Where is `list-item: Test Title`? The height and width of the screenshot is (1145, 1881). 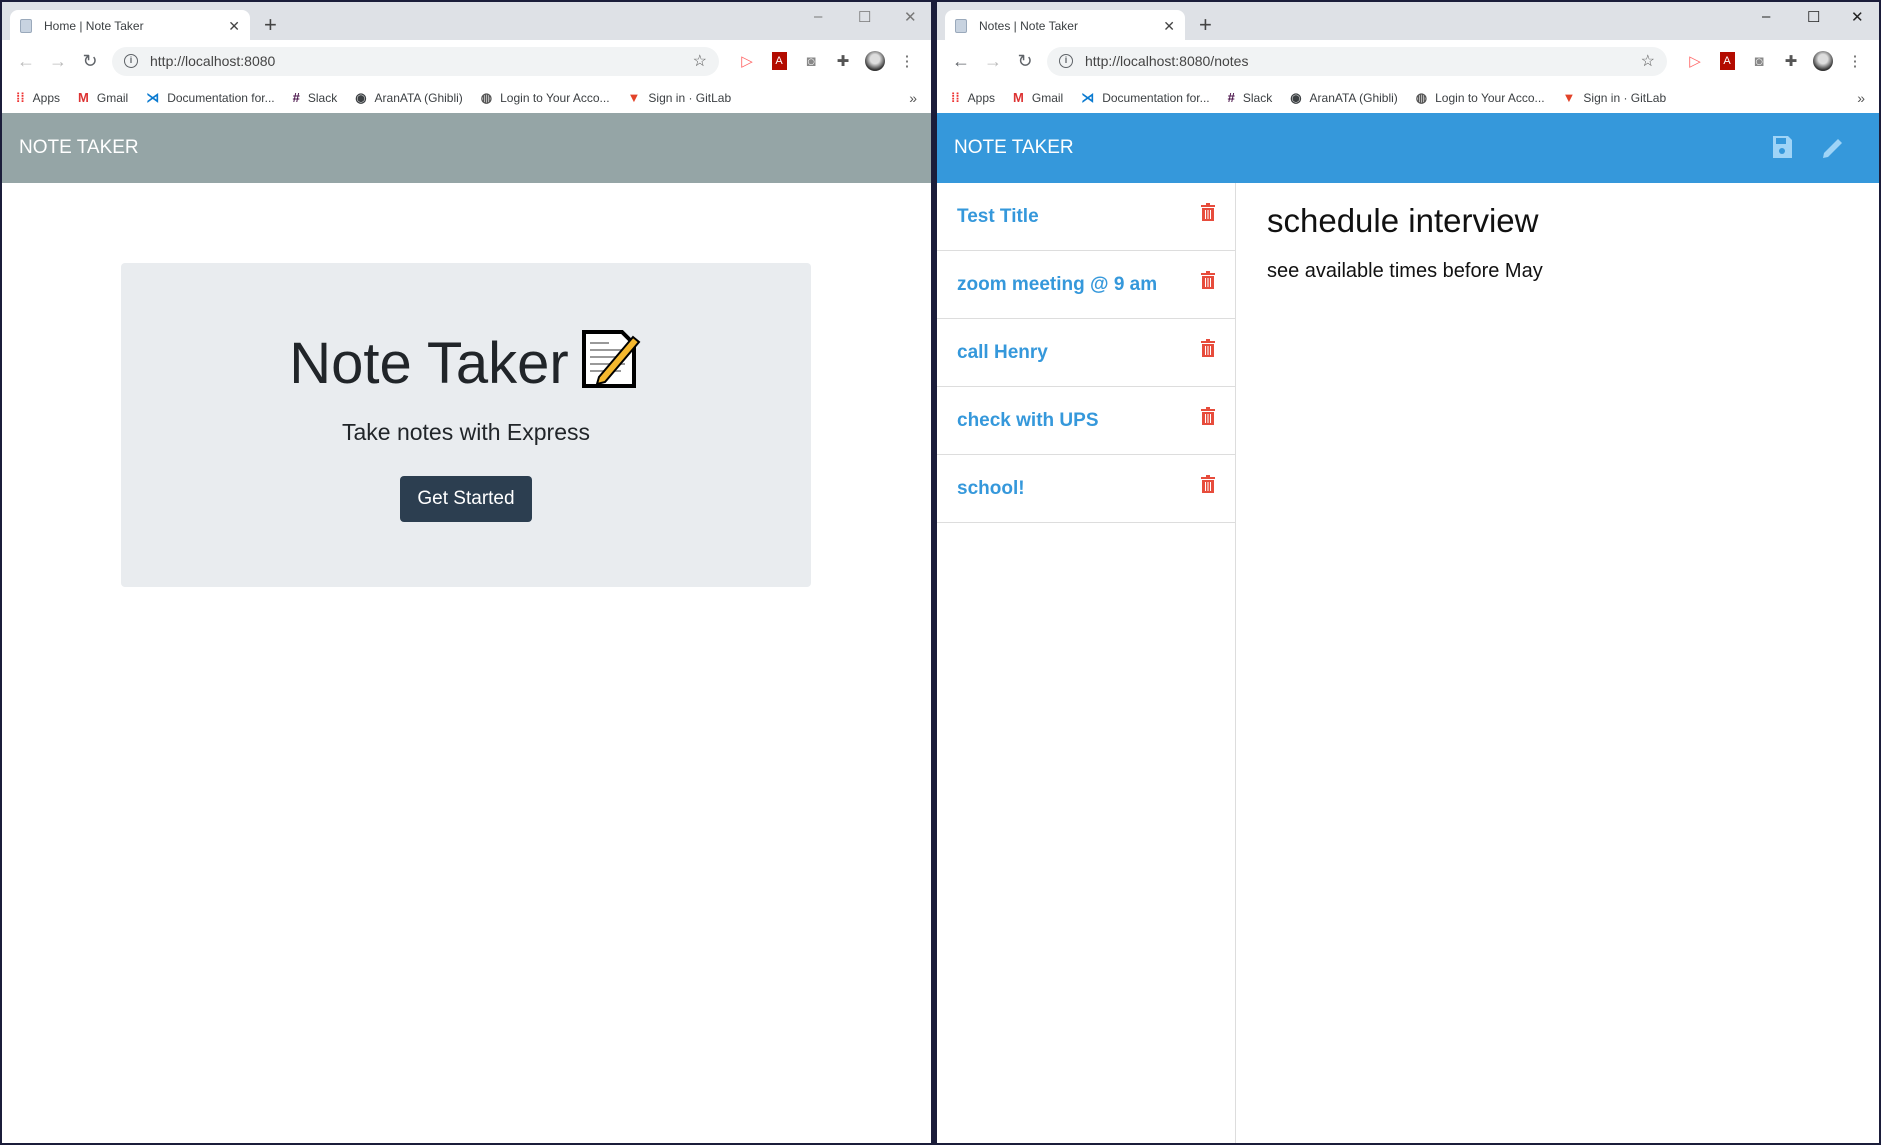 list-item: Test Title is located at coordinates (1086, 217).